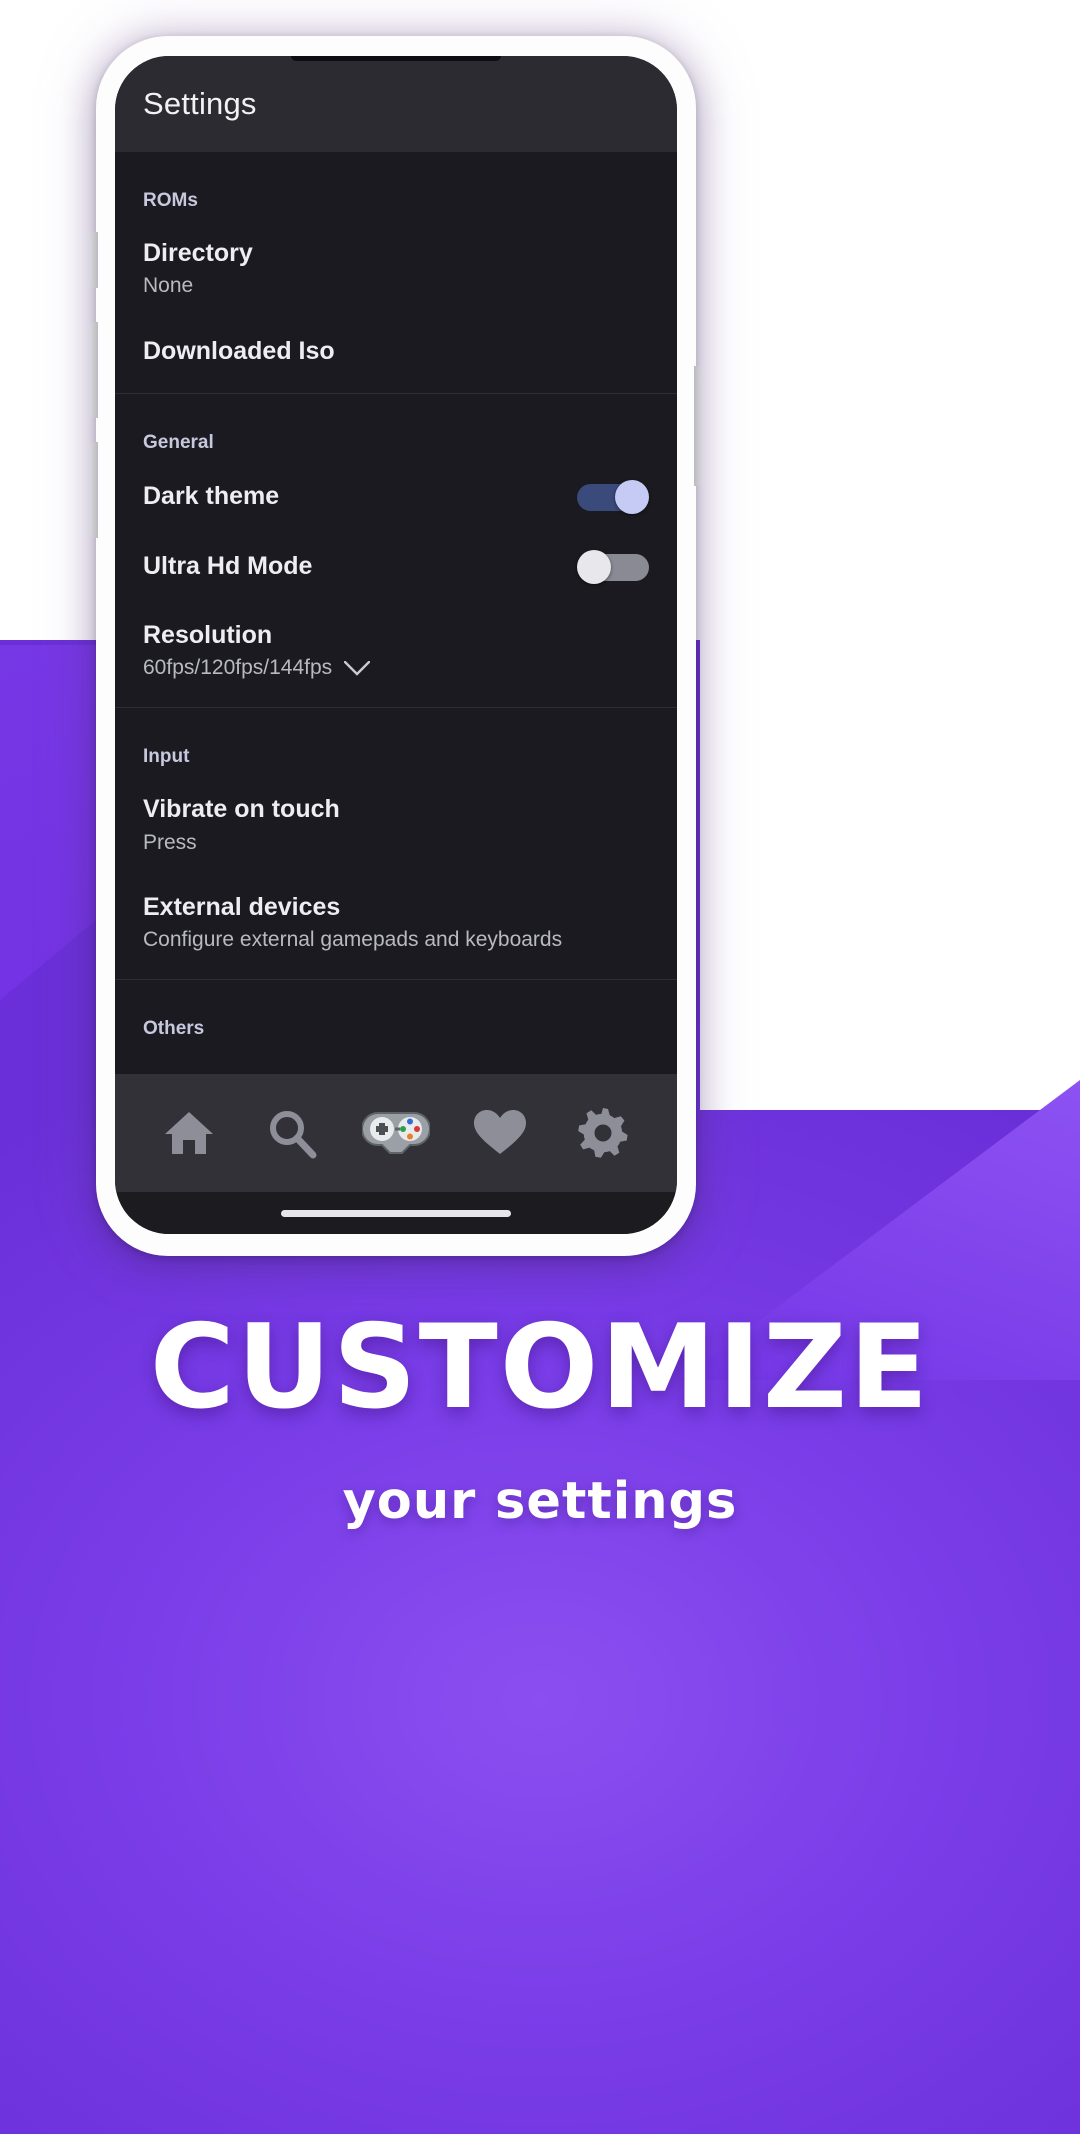 This screenshot has height=2134, width=1080. I want to click on phone-button-volume-up, so click(94, 370).